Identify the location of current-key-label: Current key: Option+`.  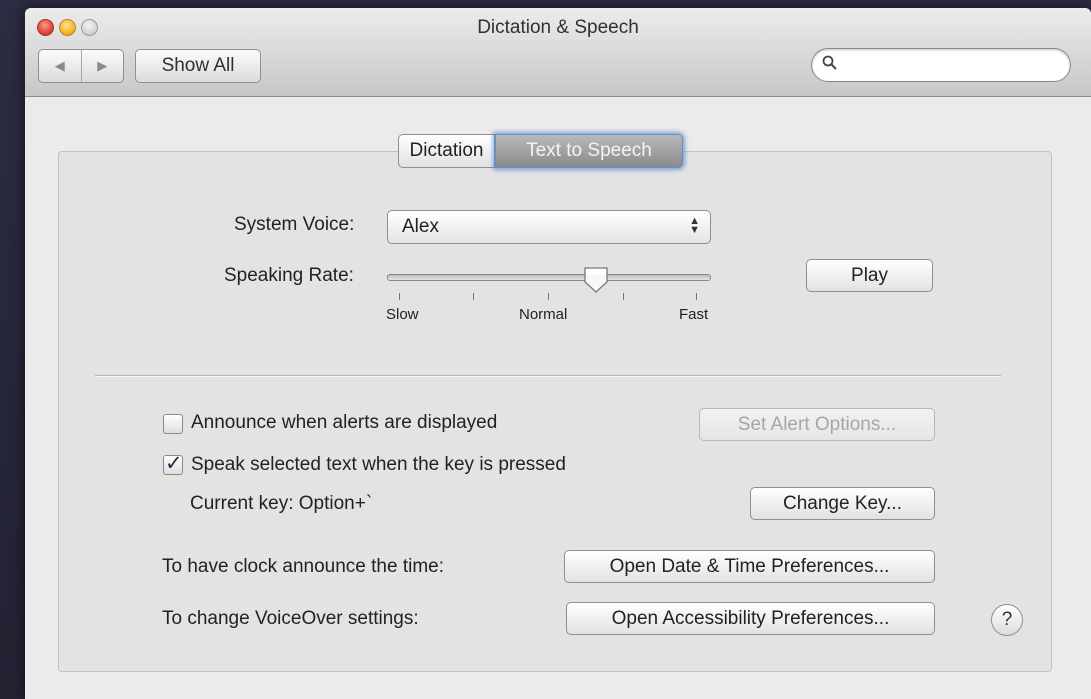
(281, 503).